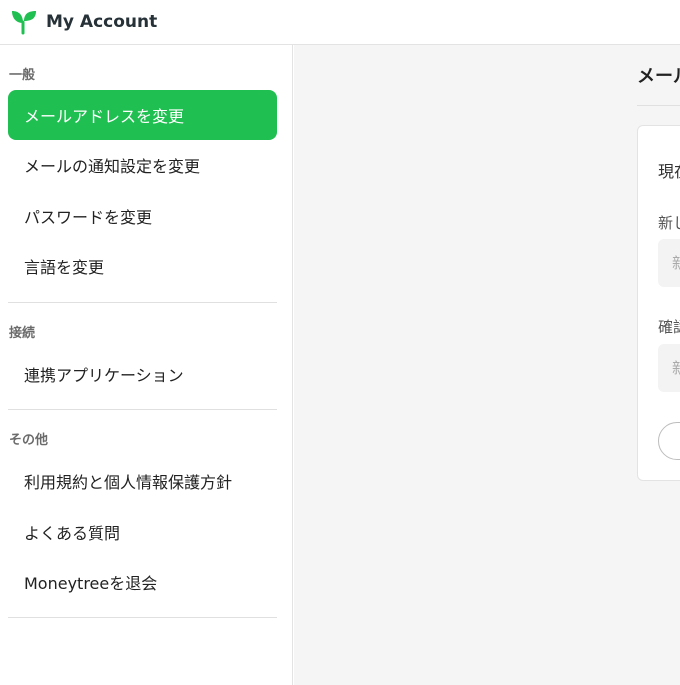 The width and height of the screenshot is (680, 685). What do you see at coordinates (142, 532) in the screenshot?
I see `sidebar-item-faq: よくある質問` at bounding box center [142, 532].